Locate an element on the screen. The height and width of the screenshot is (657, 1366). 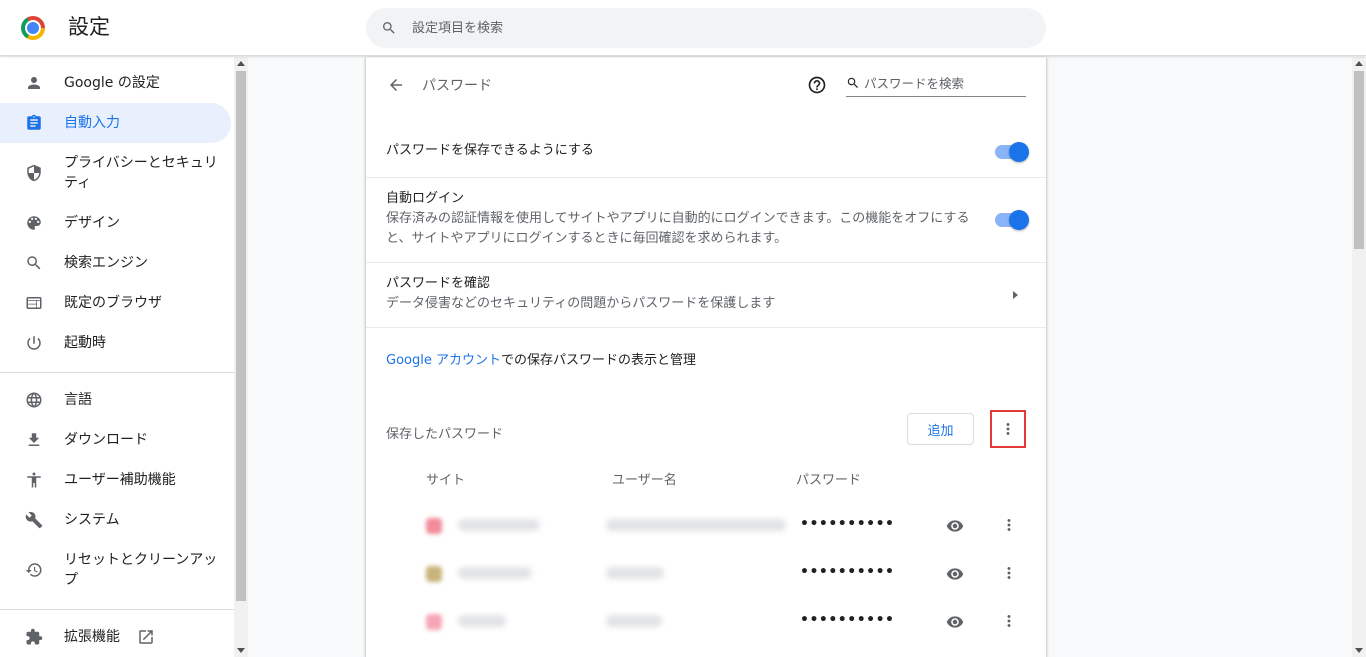
power-icon is located at coordinates (34, 343).